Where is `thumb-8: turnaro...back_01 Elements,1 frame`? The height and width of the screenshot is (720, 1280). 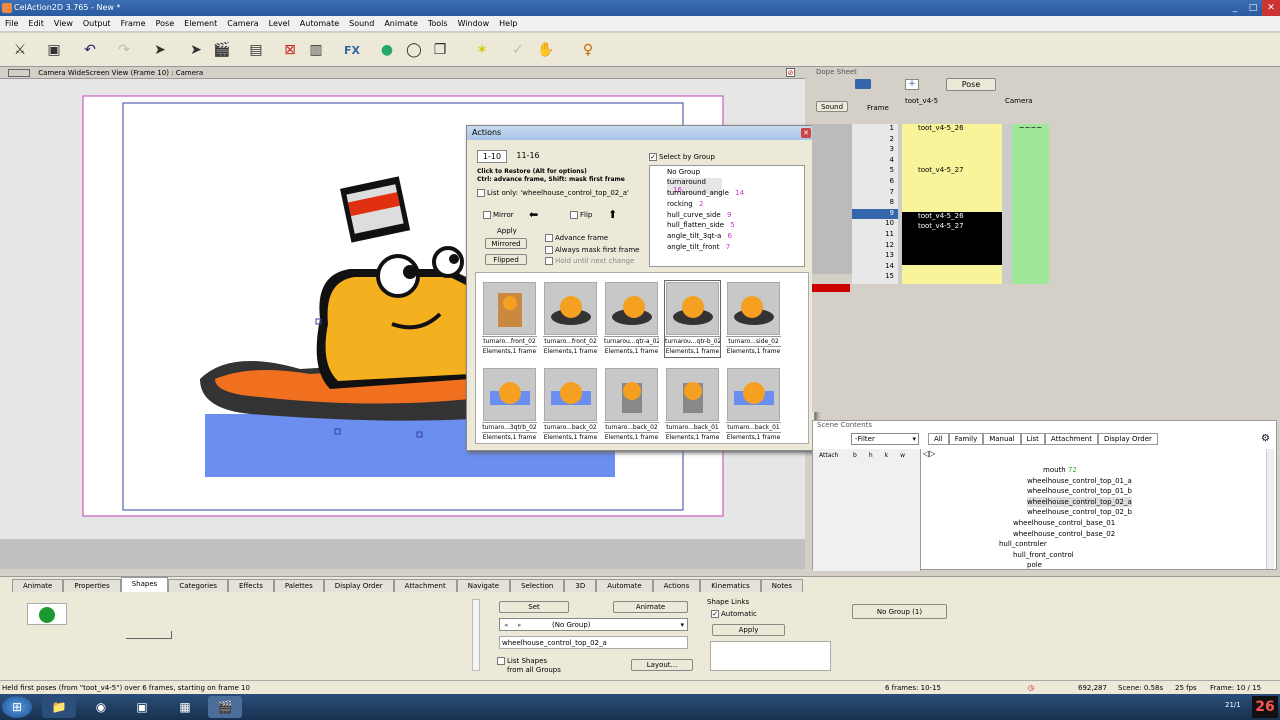 thumb-8: turnaro...back_01 Elements,1 frame is located at coordinates (692, 405).